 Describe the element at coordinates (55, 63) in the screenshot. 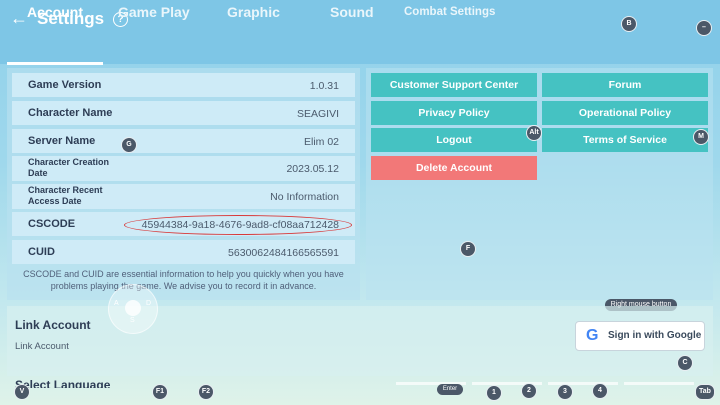

I see `active-tab-indicator` at that location.